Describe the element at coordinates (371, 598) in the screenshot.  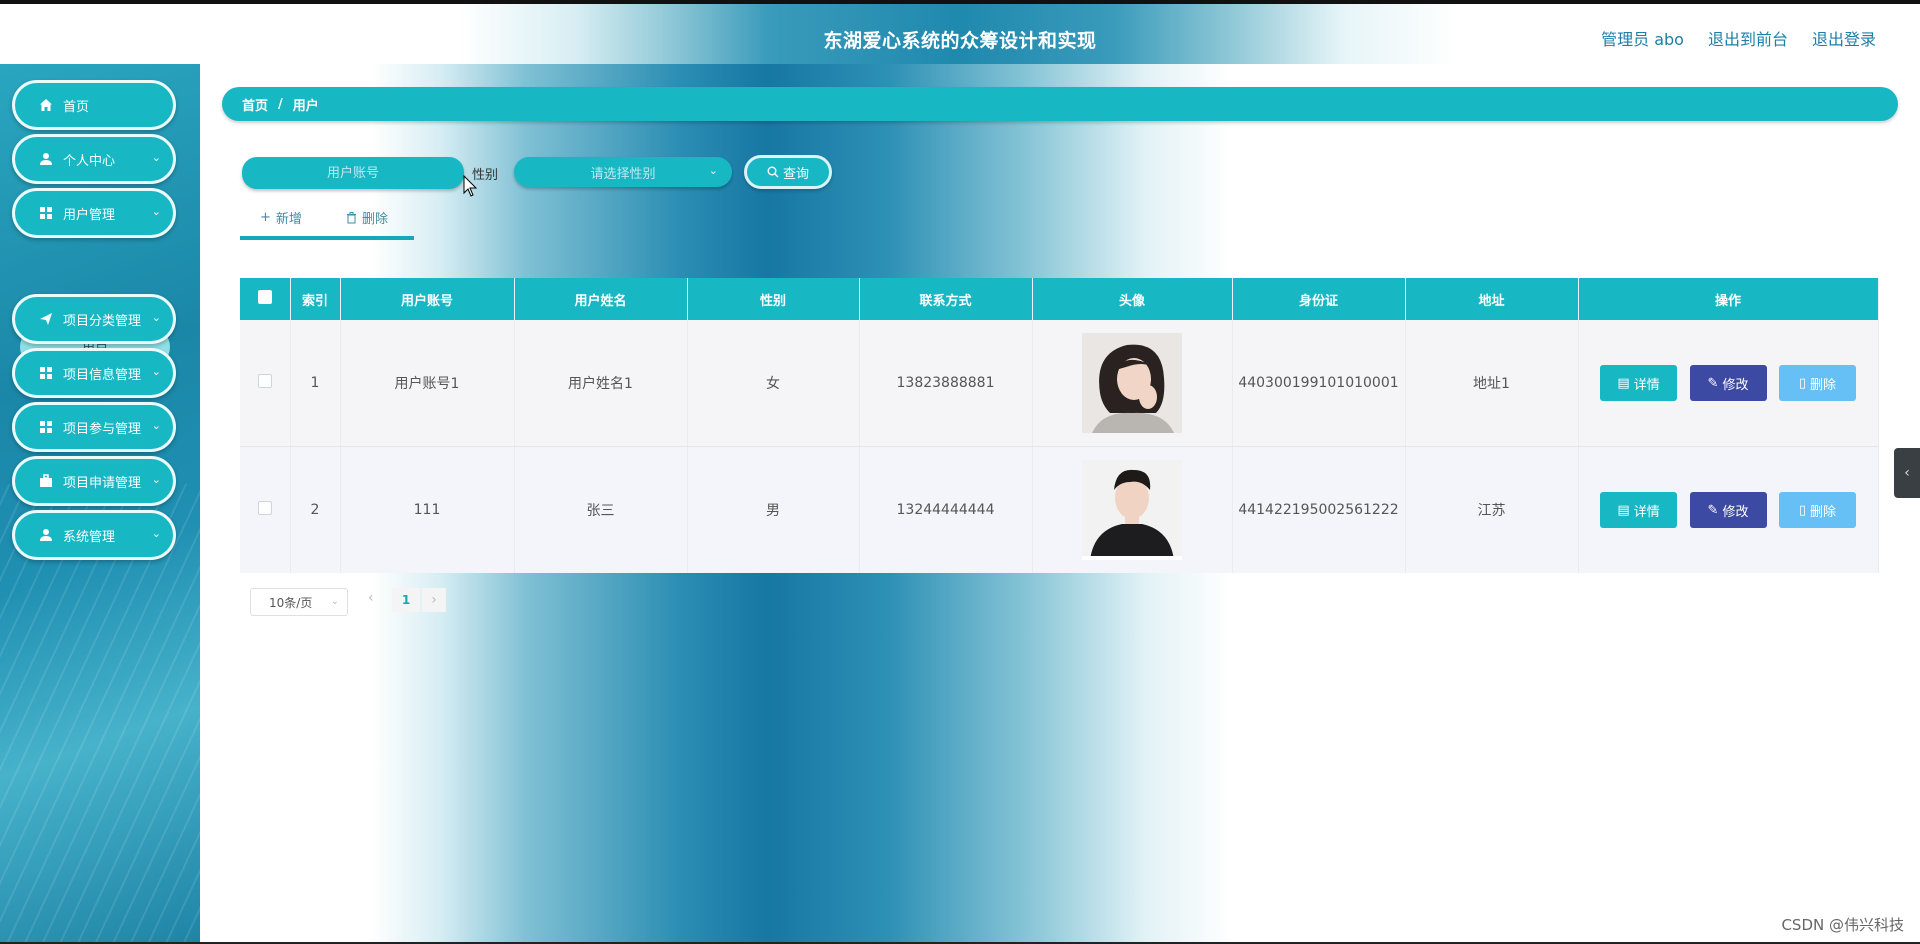
I see `prev-page-button: ‹` at that location.